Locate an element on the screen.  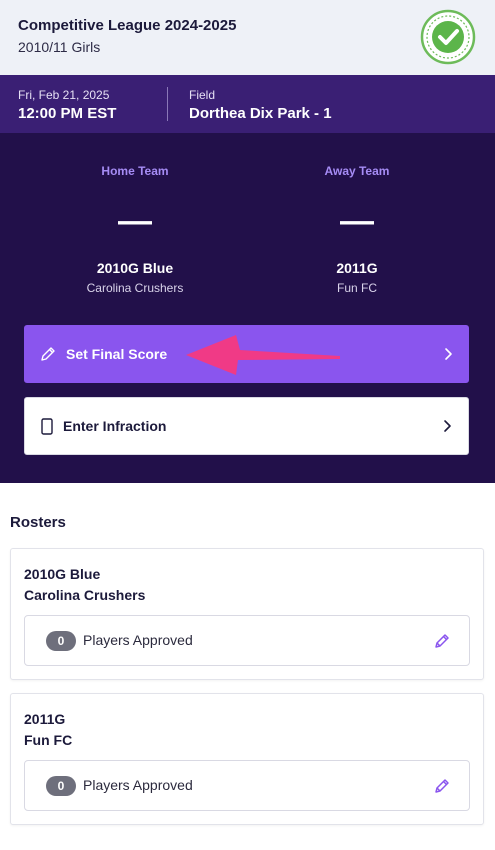
away-team-name: 2011G is located at coordinates (357, 268).